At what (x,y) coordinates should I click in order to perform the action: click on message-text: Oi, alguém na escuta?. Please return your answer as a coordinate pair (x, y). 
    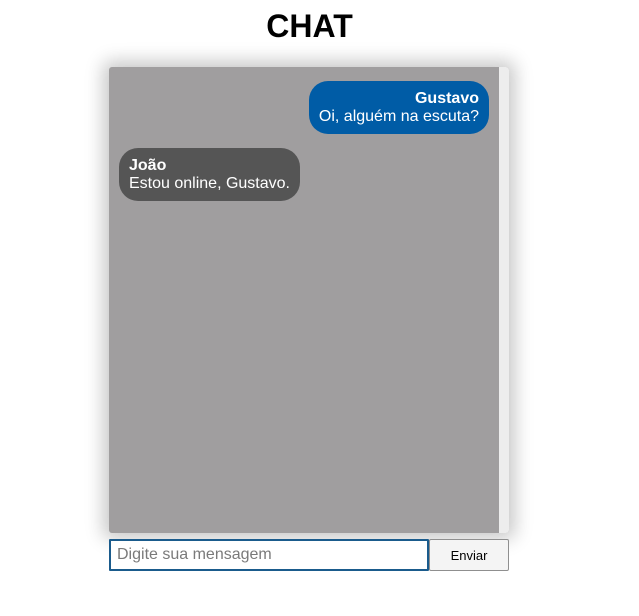
    Looking at the image, I should click on (398, 116).